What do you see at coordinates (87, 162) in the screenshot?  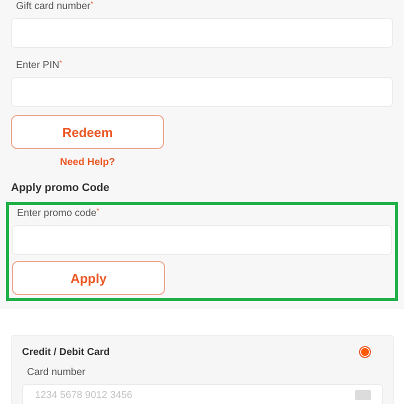 I see `help-link: Need Help?` at bounding box center [87, 162].